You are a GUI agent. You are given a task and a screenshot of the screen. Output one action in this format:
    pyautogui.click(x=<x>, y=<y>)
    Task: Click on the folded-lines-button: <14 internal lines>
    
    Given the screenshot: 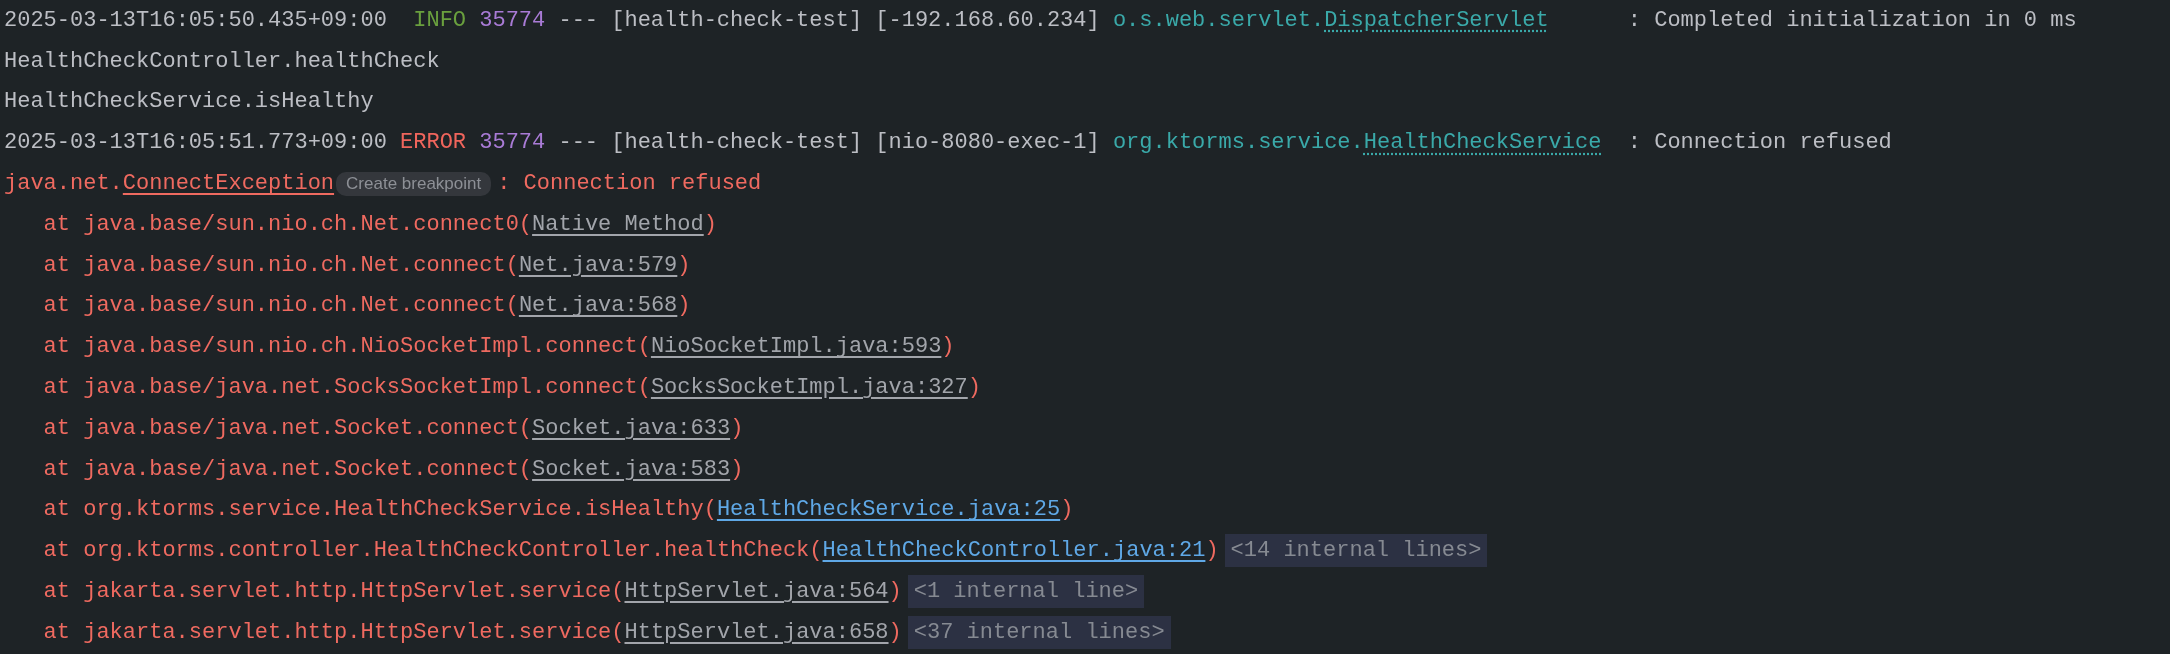 What is the action you would take?
    pyautogui.click(x=1356, y=551)
    